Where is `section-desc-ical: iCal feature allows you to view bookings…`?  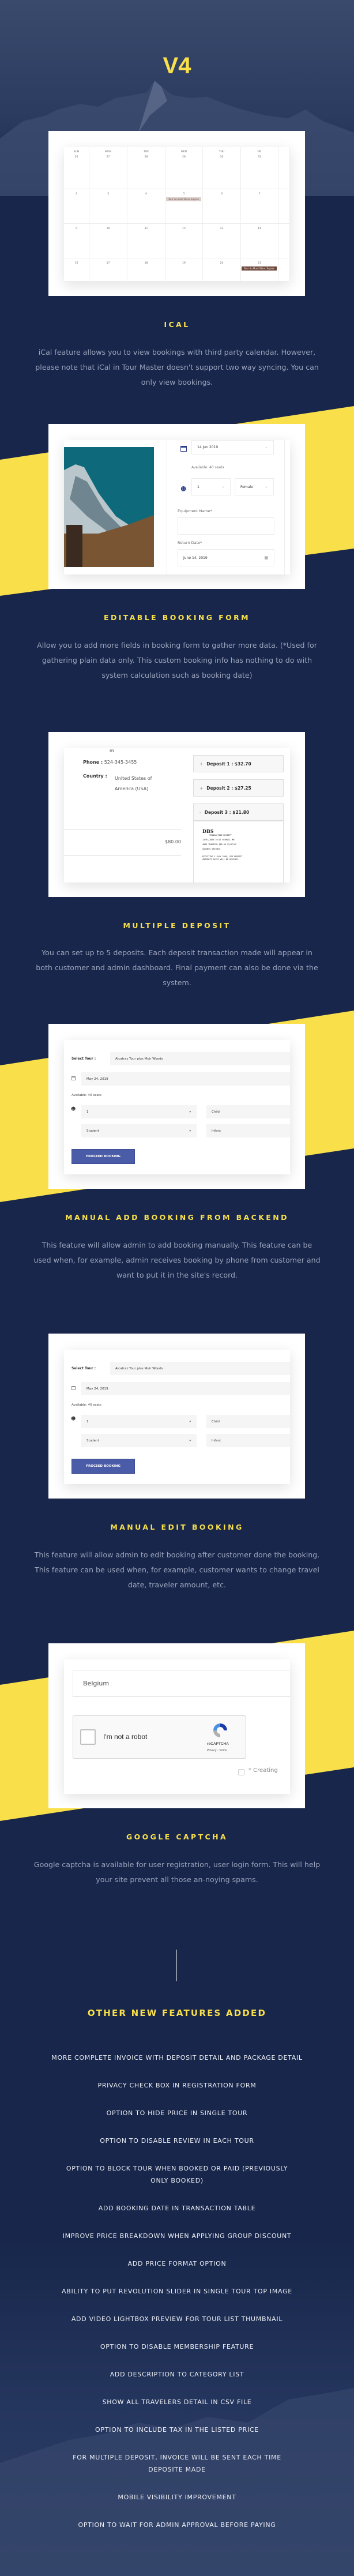 section-desc-ical: iCal feature allows you to view bookings… is located at coordinates (177, 367).